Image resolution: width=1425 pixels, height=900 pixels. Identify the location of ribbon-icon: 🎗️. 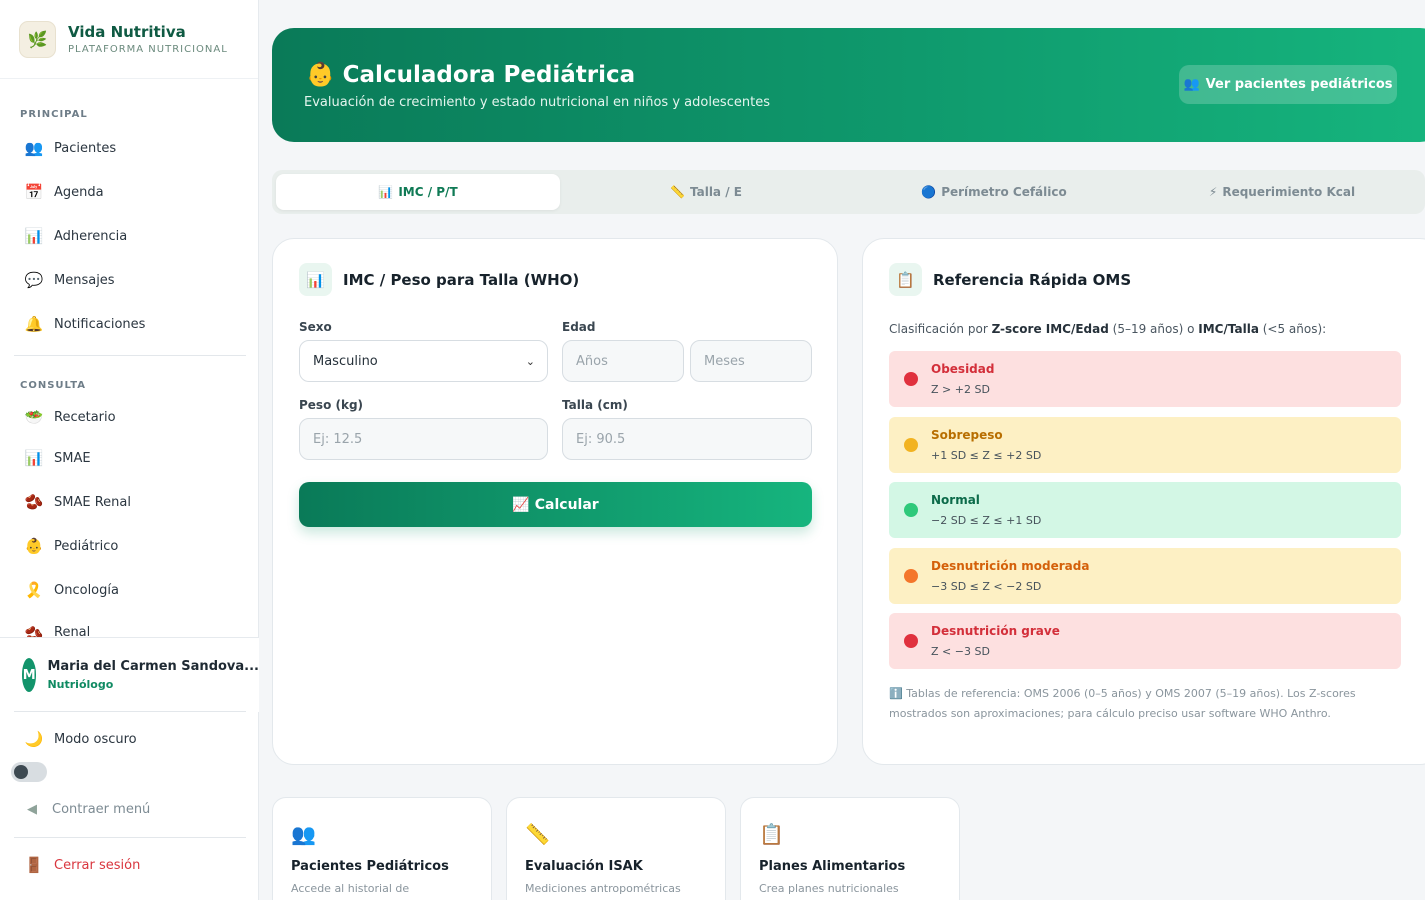
(34, 590).